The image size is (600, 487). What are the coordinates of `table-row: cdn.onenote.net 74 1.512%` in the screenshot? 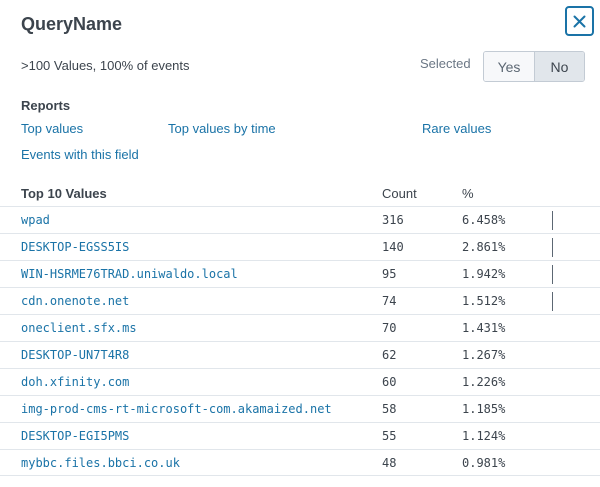 It's located at (300, 300).